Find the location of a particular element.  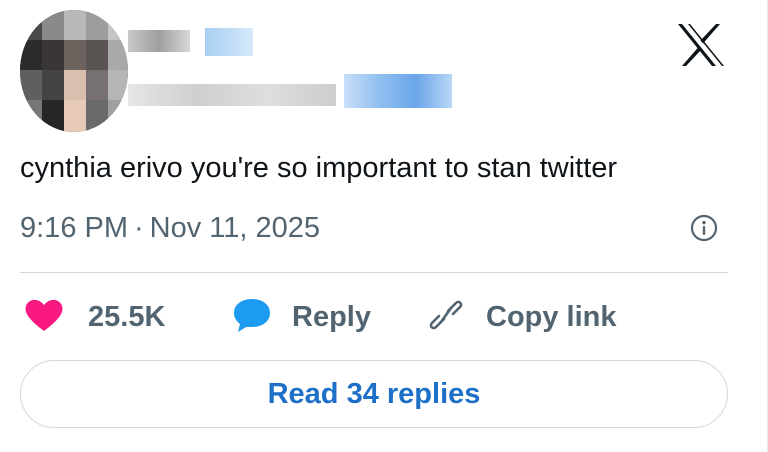

reply-button: Reply is located at coordinates (301, 317).